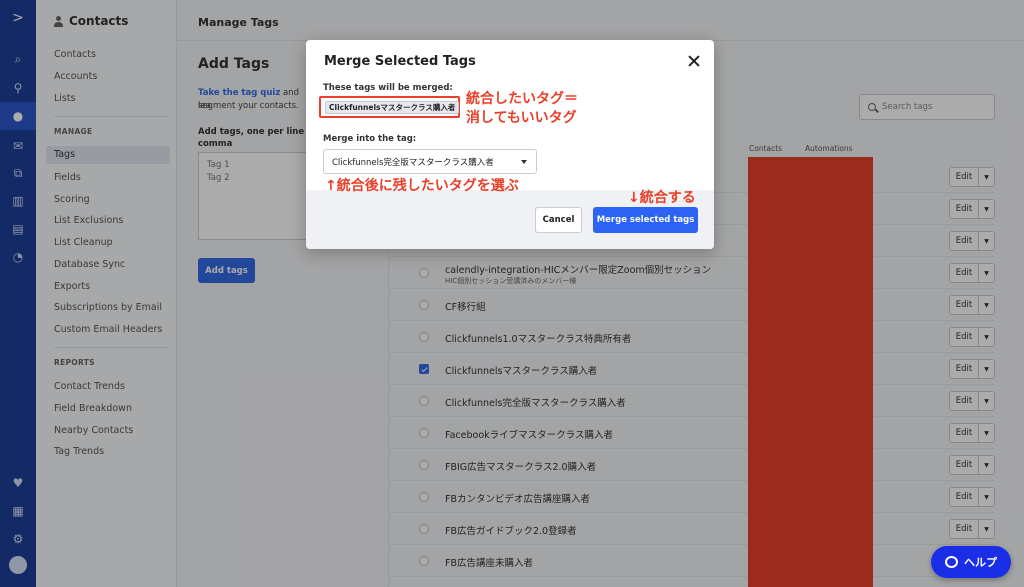  What do you see at coordinates (662, 198) in the screenshot?
I see `annotation-merge-action: ↓統合する` at bounding box center [662, 198].